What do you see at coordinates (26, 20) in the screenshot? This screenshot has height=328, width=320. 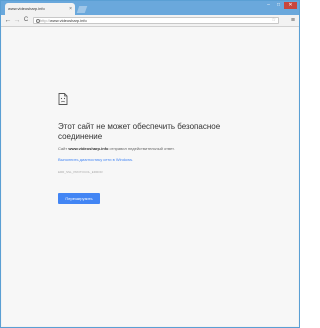 I see `reload-page-button: C` at bounding box center [26, 20].